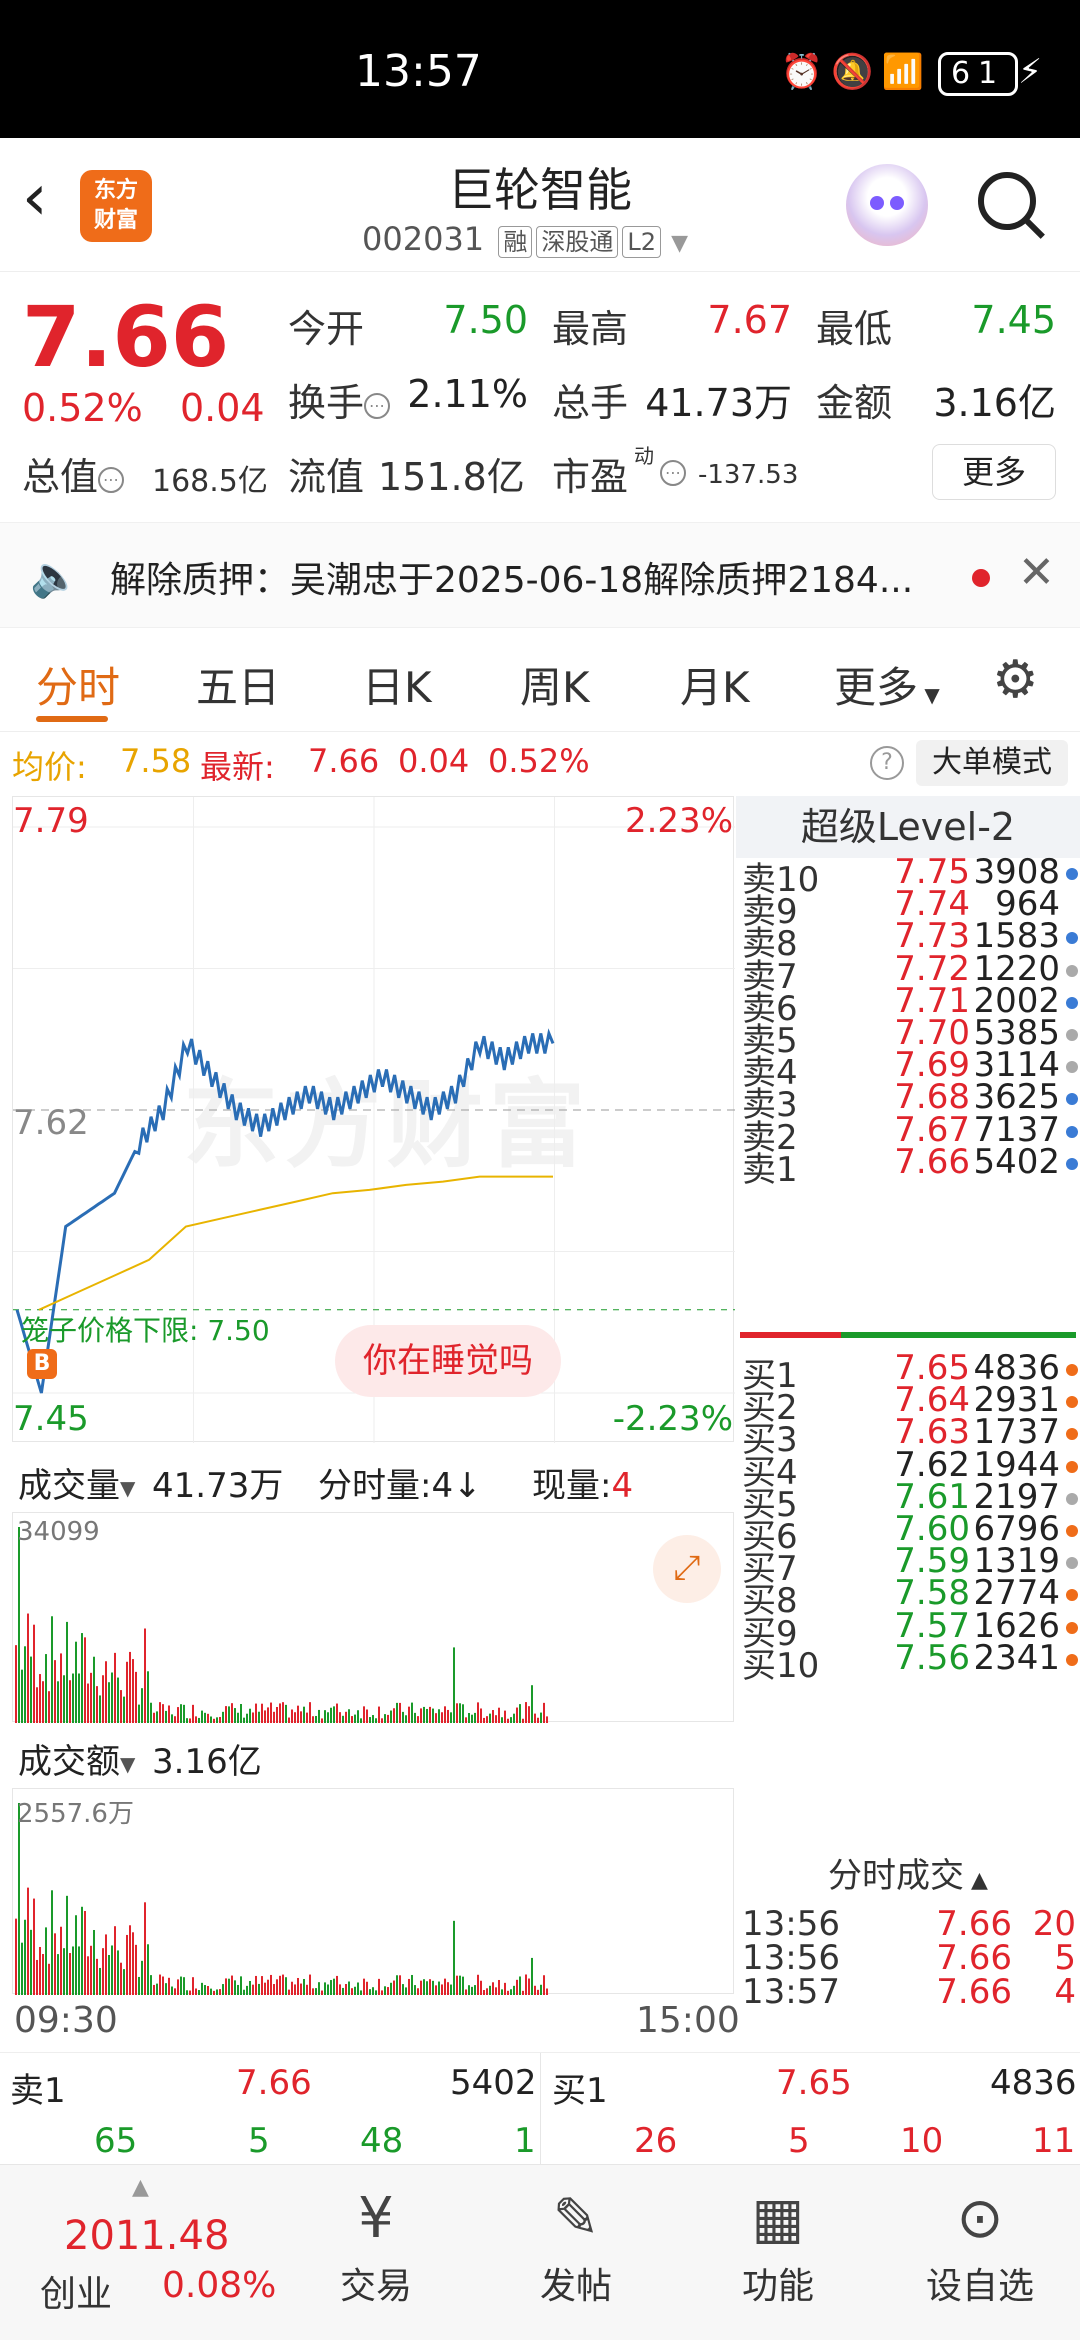  What do you see at coordinates (908, 1872) in the screenshot?
I see `ticks-title: 分时成交 ▲` at bounding box center [908, 1872].